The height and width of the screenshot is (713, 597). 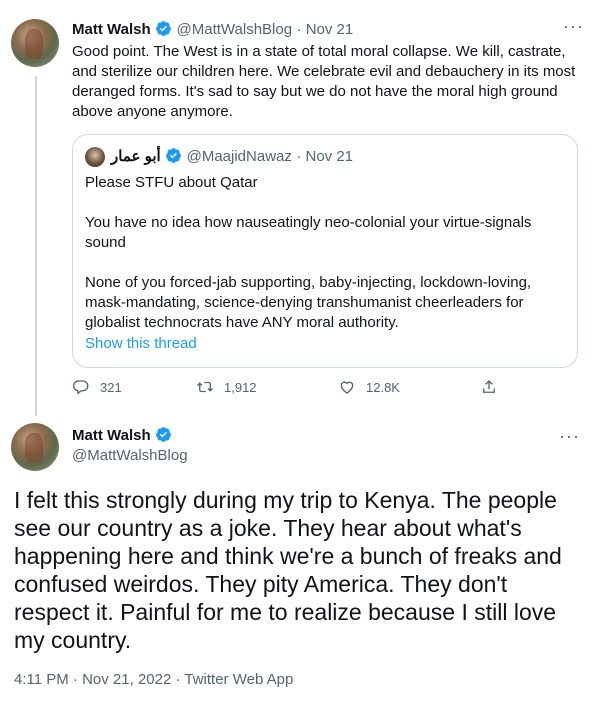 I want to click on tweet-header: Matt Walsh @MattWalshBlog · Nov 21, so click(x=212, y=29).